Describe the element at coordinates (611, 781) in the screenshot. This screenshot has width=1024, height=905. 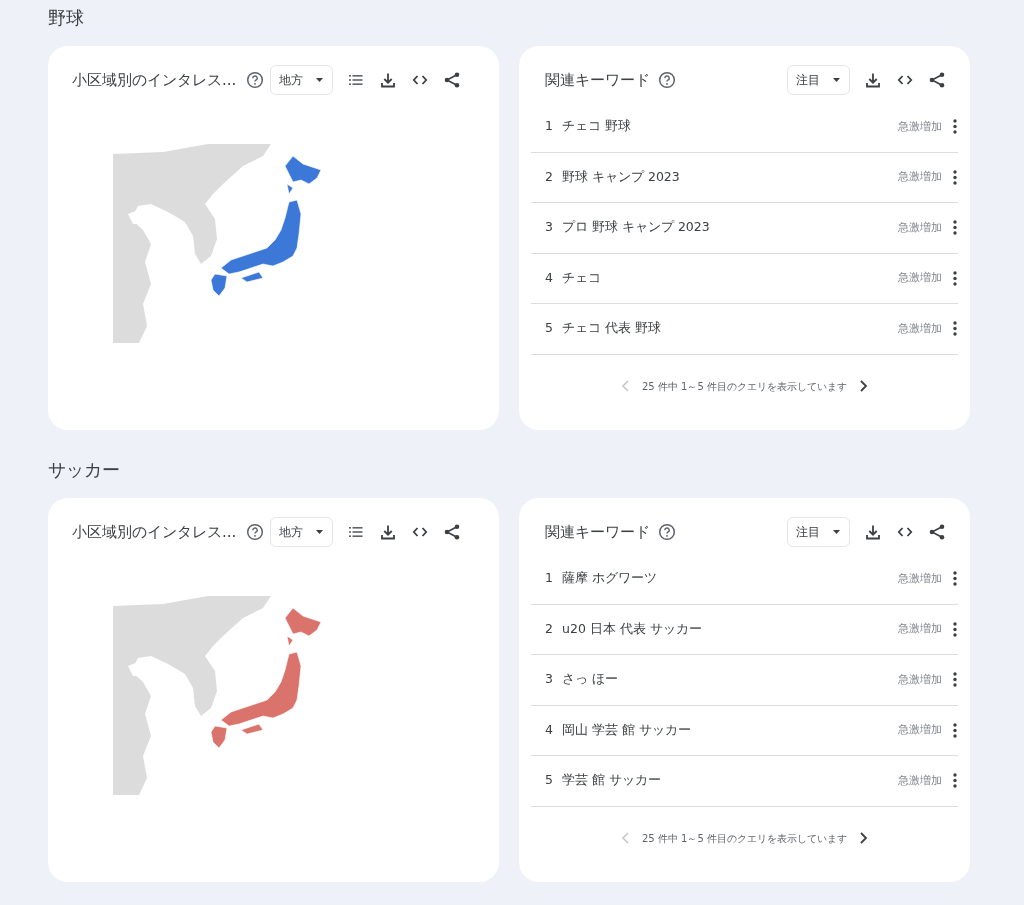
I see `query-link: 学芸 館 サッカー` at that location.